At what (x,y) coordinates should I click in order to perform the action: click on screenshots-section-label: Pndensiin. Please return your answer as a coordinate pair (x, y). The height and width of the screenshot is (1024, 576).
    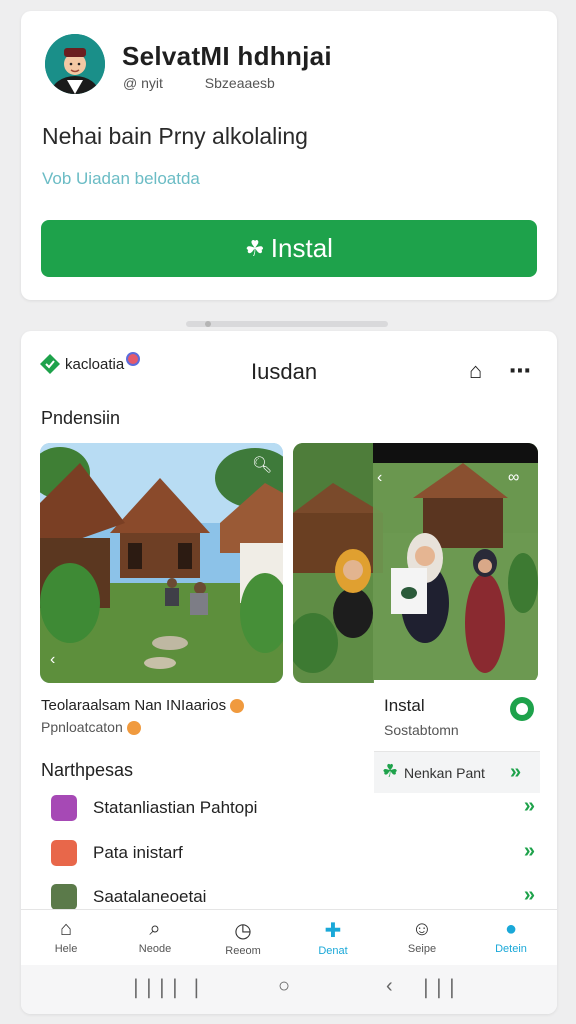
    Looking at the image, I should click on (81, 418).